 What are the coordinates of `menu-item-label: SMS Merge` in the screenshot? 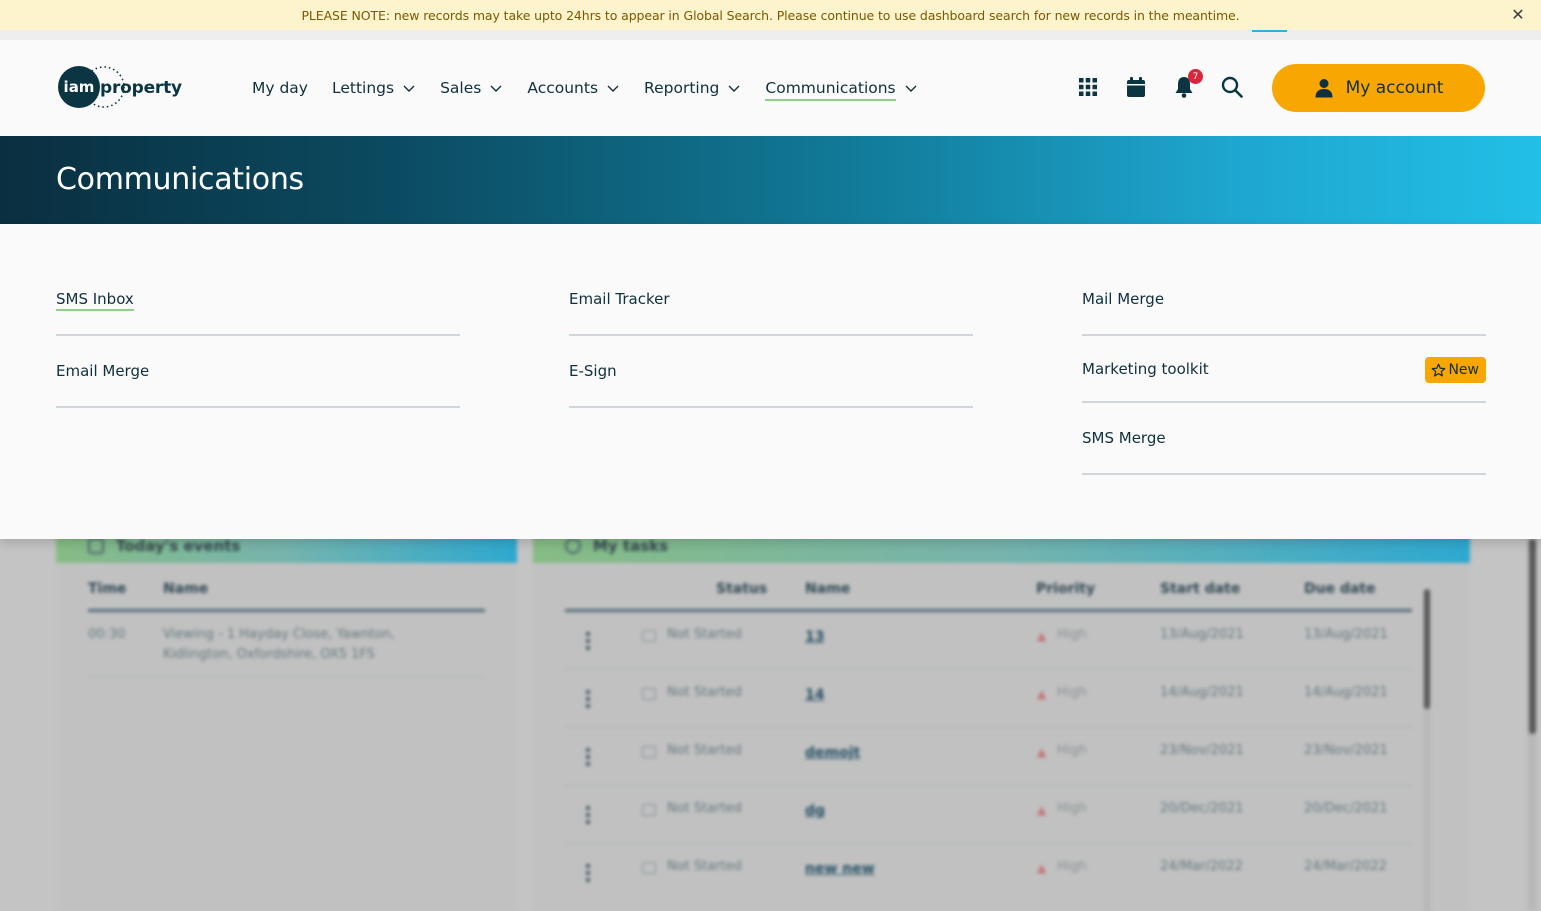 It's located at (1124, 438).